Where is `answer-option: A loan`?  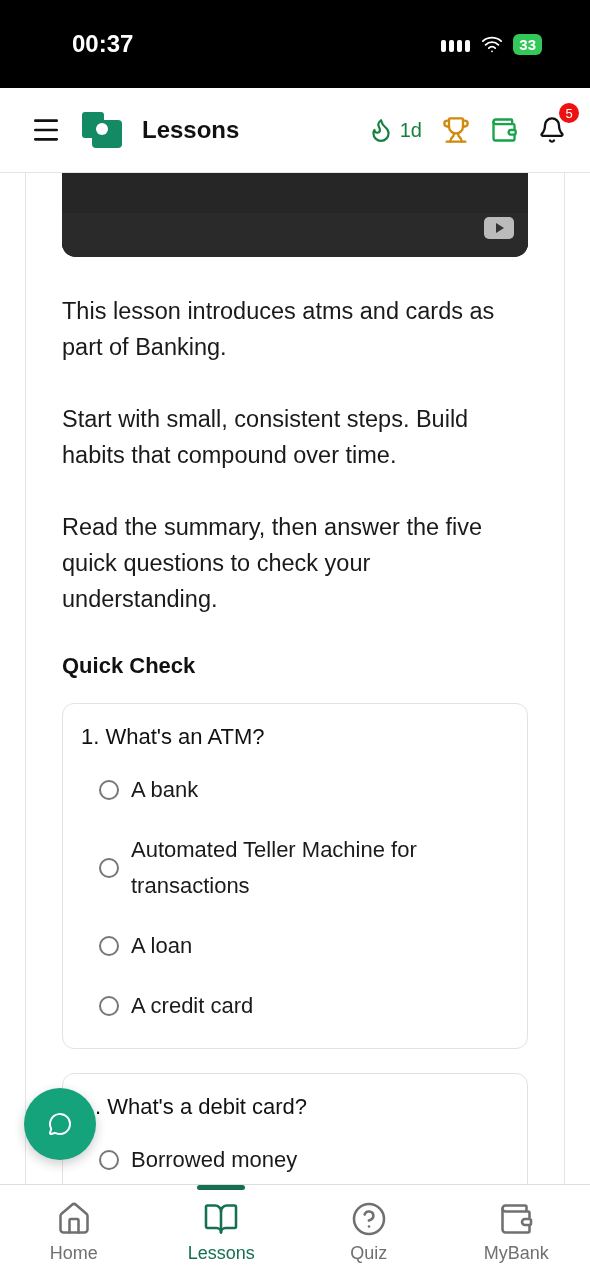
answer-option: A loan is located at coordinates (304, 946).